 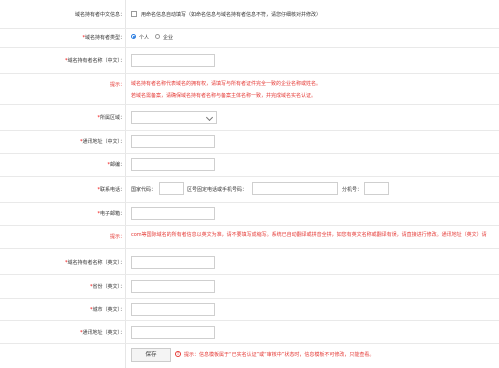 What do you see at coordinates (102, 333) in the screenshot?
I see `address-en-label: *通讯地址（英文）：` at bounding box center [102, 333].